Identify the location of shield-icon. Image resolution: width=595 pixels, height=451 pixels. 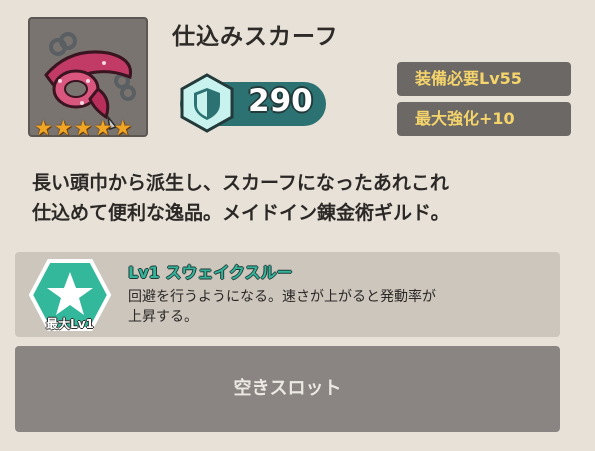
(207, 103).